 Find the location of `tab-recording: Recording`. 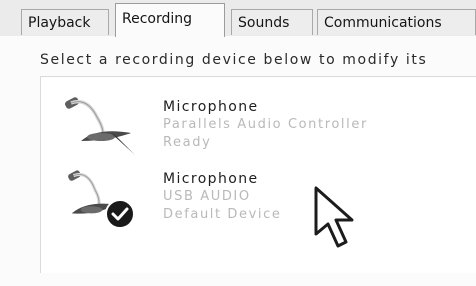

tab-recording: Recording is located at coordinates (170, 20).